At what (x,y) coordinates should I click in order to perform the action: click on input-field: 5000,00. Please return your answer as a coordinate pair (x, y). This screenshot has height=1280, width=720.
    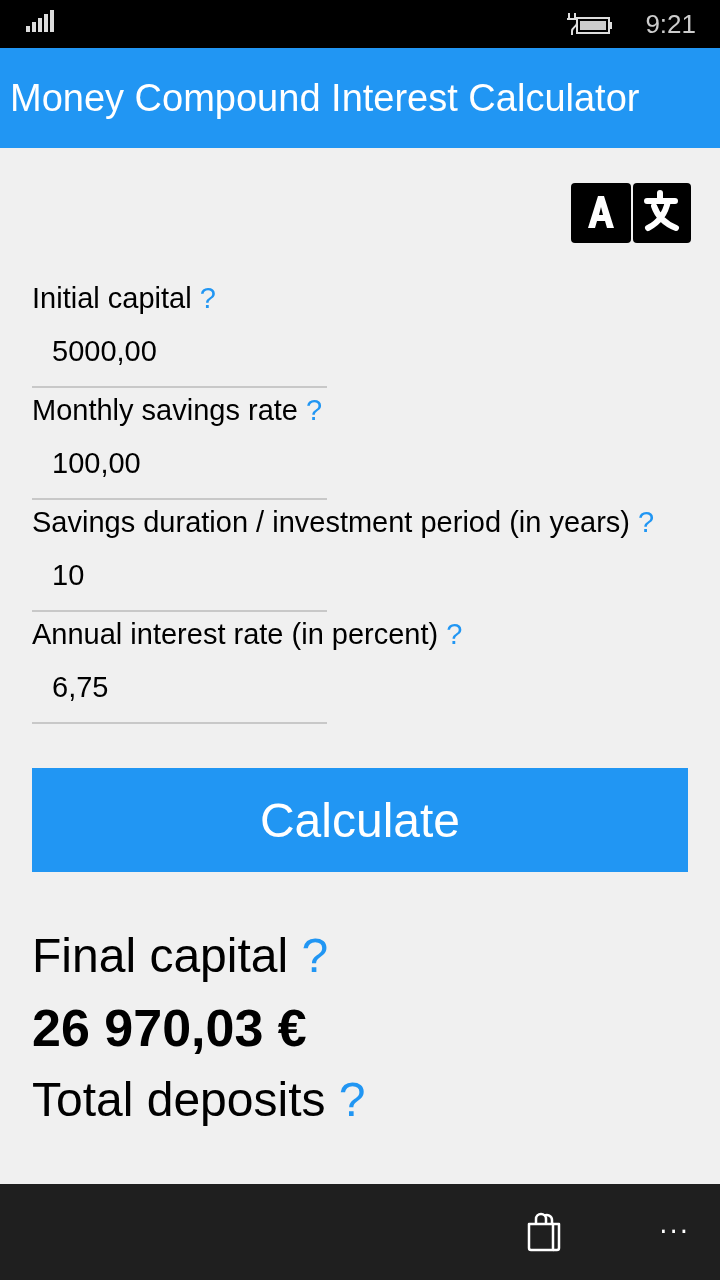
    Looking at the image, I should click on (179, 354).